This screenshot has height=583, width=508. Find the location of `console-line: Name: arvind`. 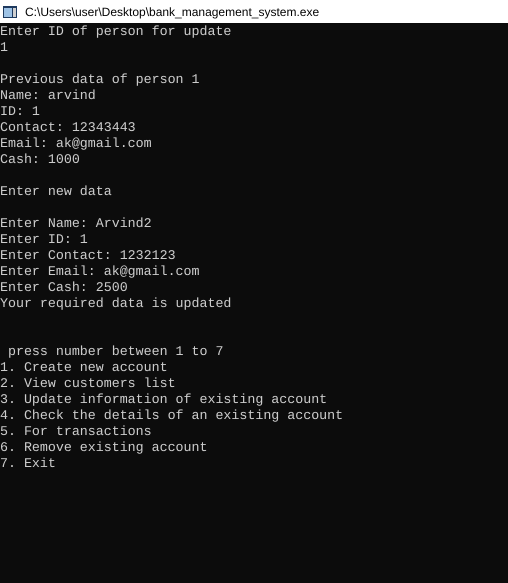

console-line: Name: arvind is located at coordinates (48, 96).